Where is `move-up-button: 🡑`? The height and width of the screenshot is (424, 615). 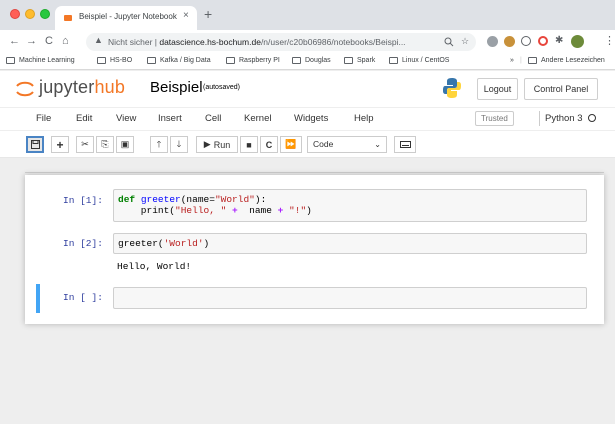 move-up-button: 🡑 is located at coordinates (159, 144).